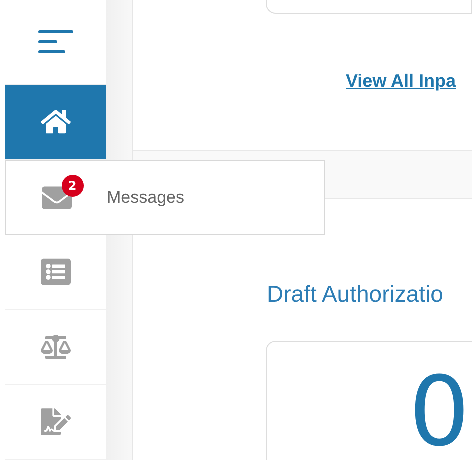 This screenshot has height=460, width=472. I want to click on flyout-label: Messages, so click(145, 198).